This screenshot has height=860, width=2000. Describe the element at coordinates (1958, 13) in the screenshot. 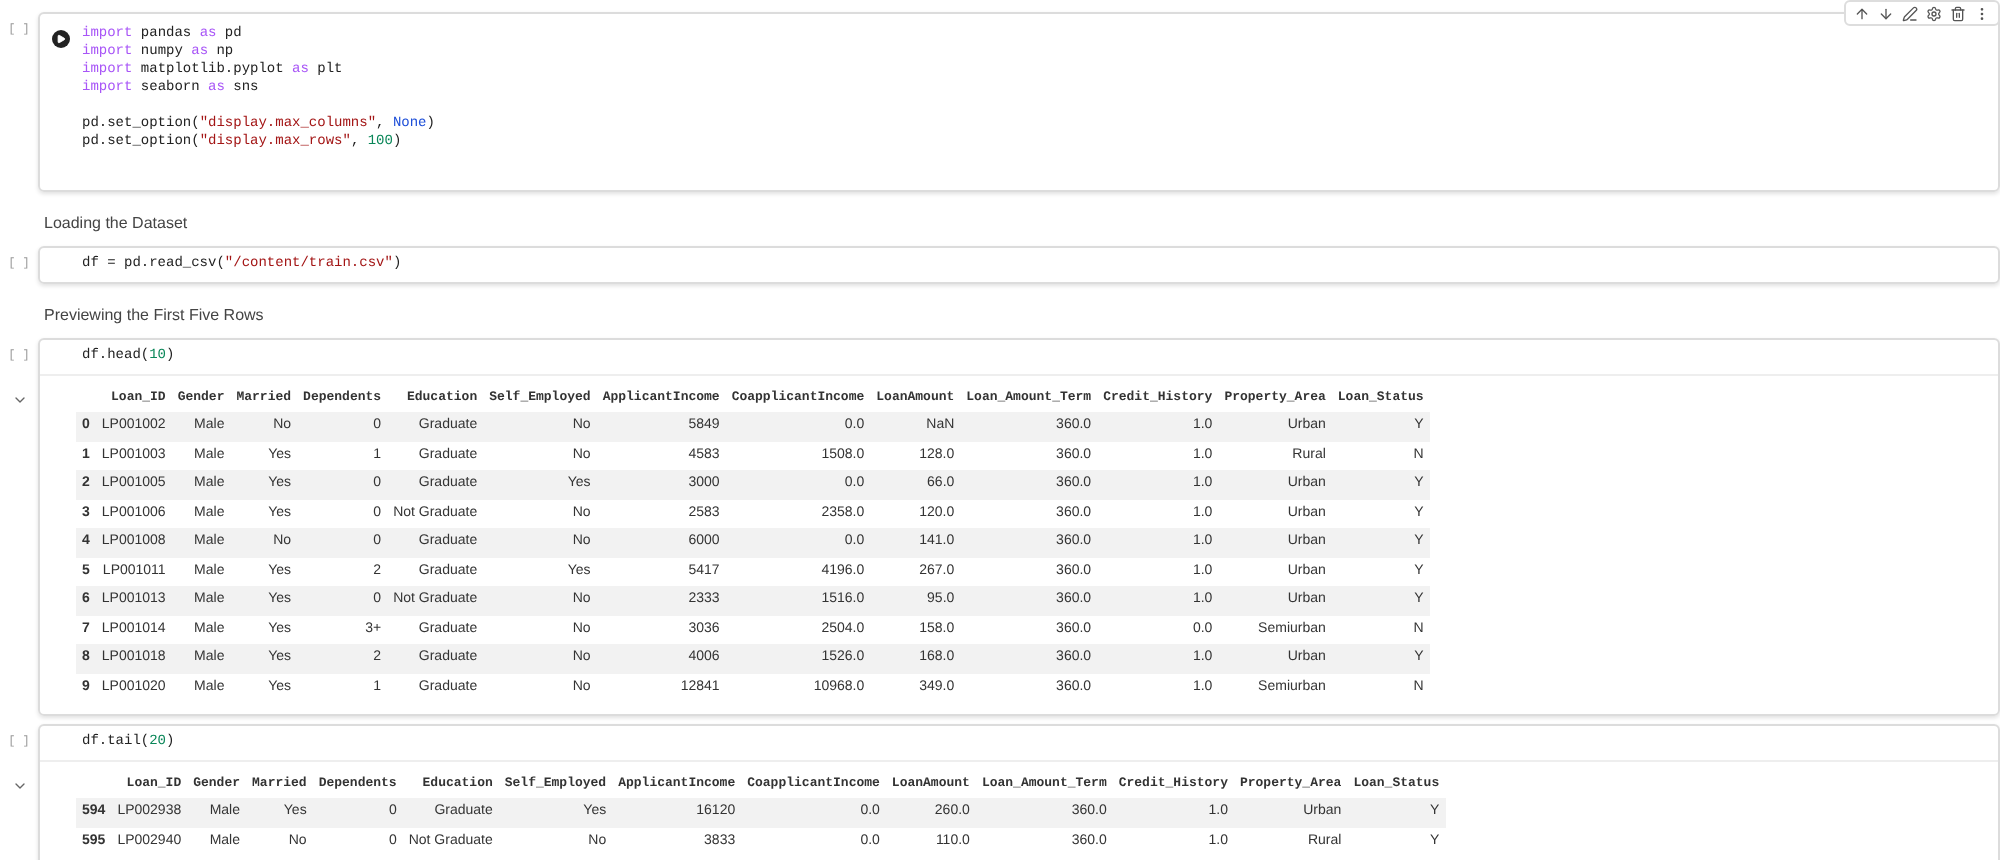

I see `trash-icon` at that location.